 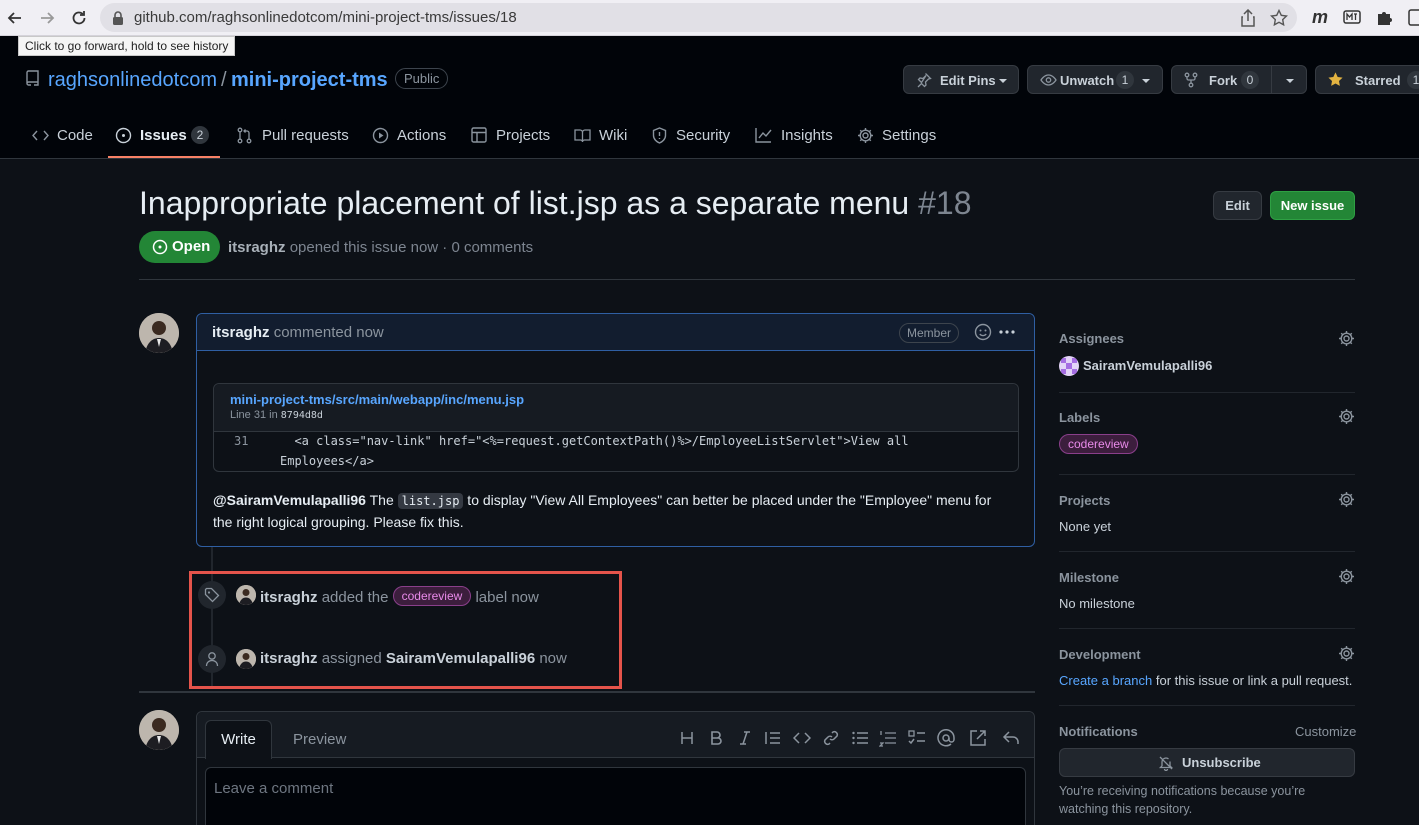 I want to click on starred-button: Starred 1, so click(x=1367, y=79).